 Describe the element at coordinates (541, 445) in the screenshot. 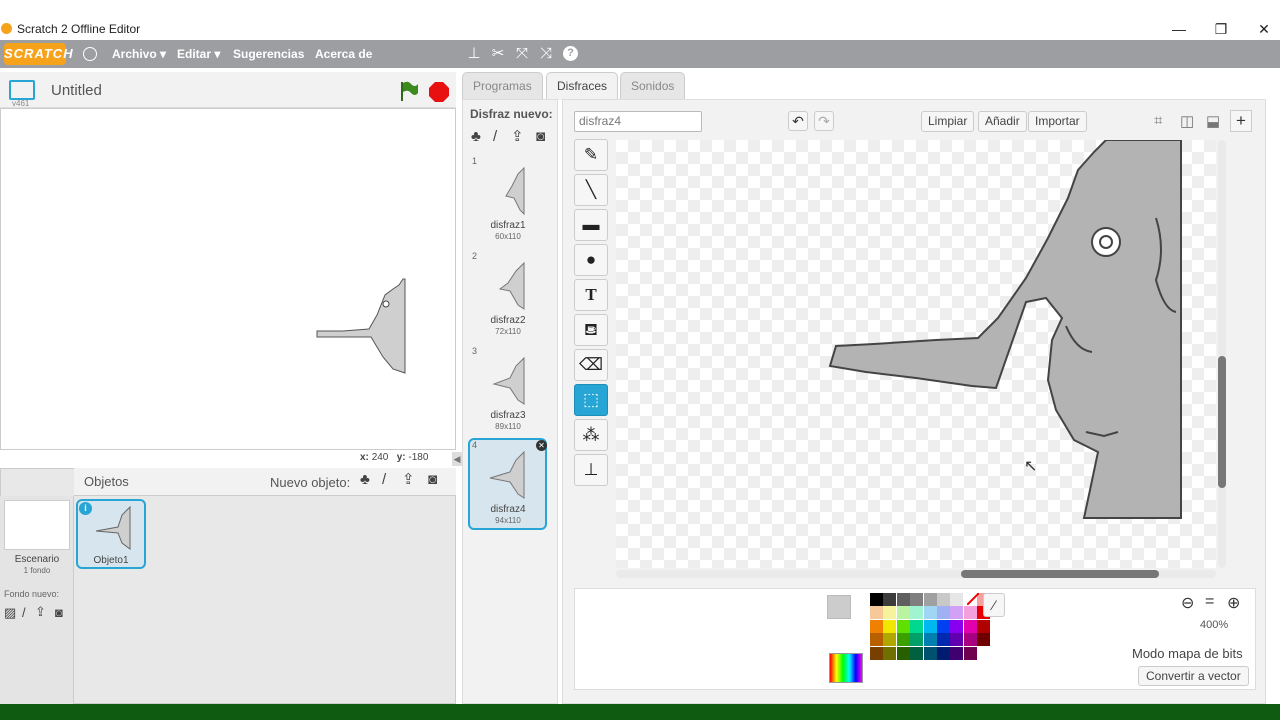

I see `delete-costume-icon: ✕` at that location.